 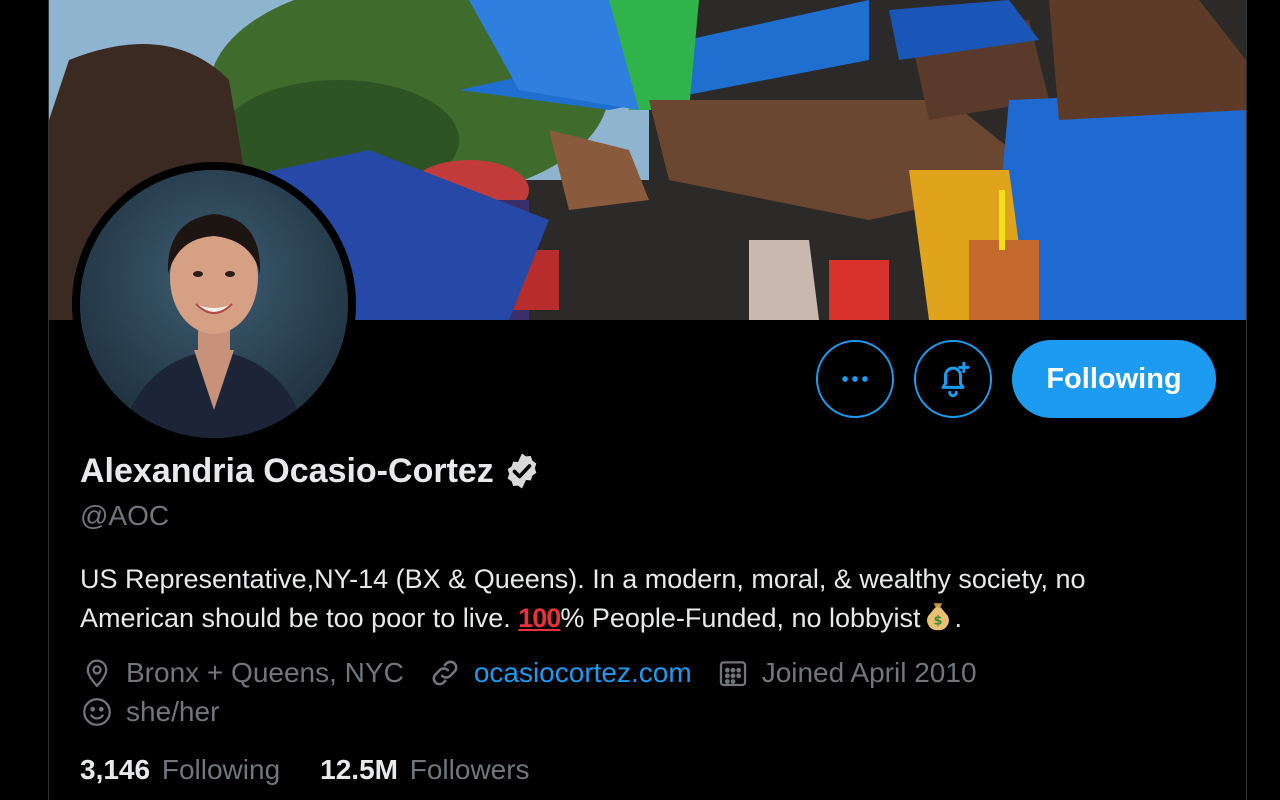 I want to click on location-item: Bronx + Queens, NYC, so click(x=242, y=673).